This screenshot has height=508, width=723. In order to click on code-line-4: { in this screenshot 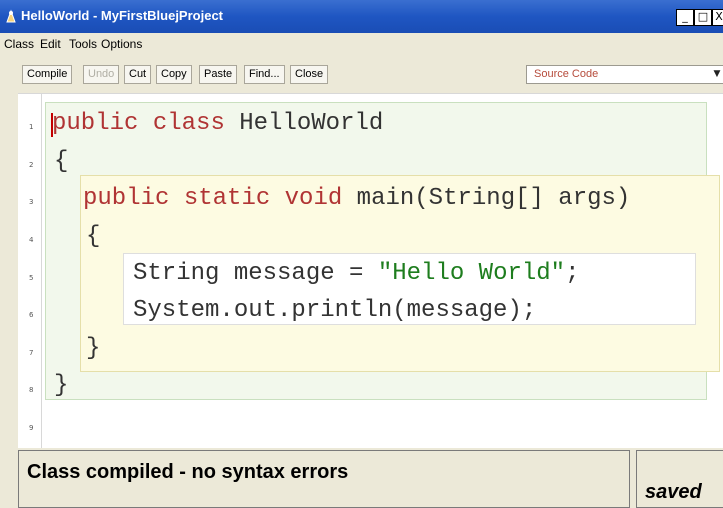, I will do `click(93, 236)`.